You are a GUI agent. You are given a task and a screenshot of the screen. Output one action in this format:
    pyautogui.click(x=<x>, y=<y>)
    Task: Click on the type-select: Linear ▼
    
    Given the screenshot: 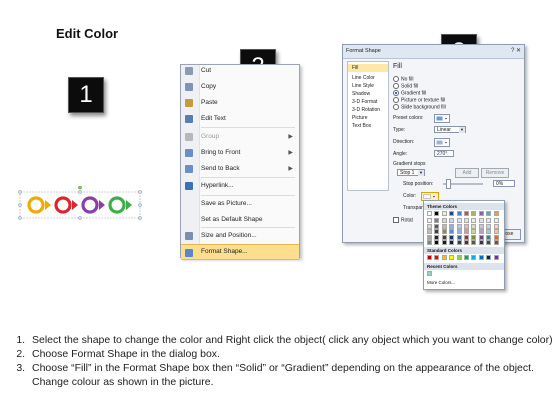 What is the action you would take?
    pyautogui.click(x=450, y=129)
    